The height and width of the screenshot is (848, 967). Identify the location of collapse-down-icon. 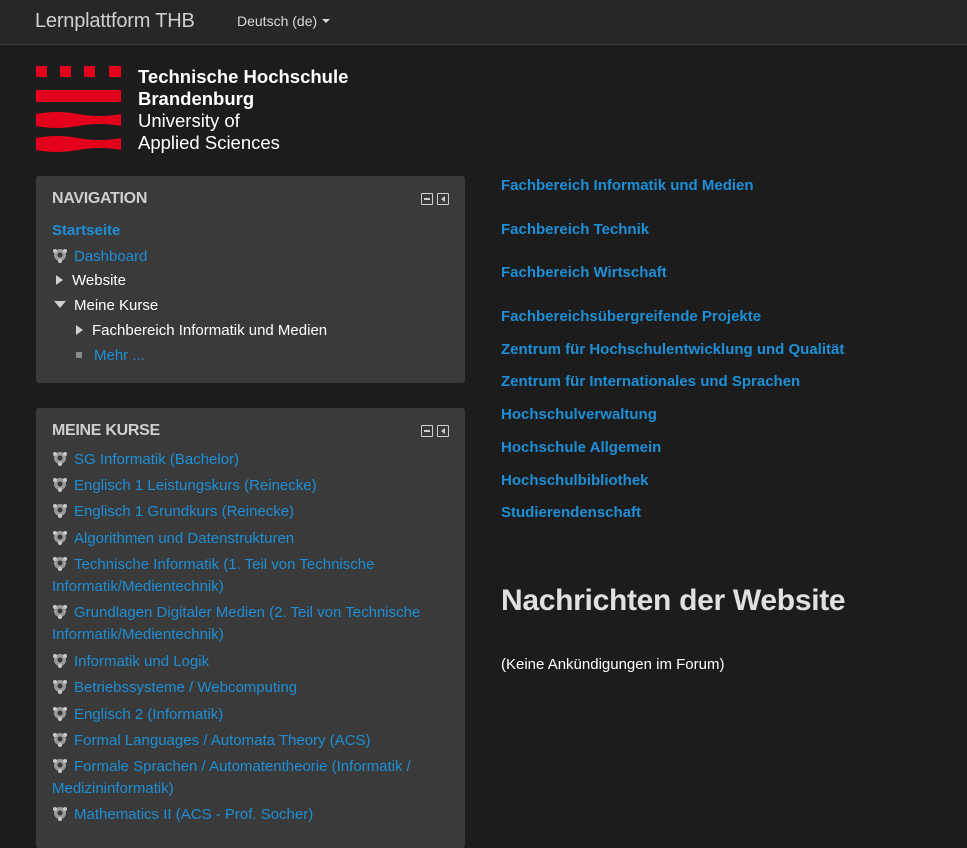
(60, 304).